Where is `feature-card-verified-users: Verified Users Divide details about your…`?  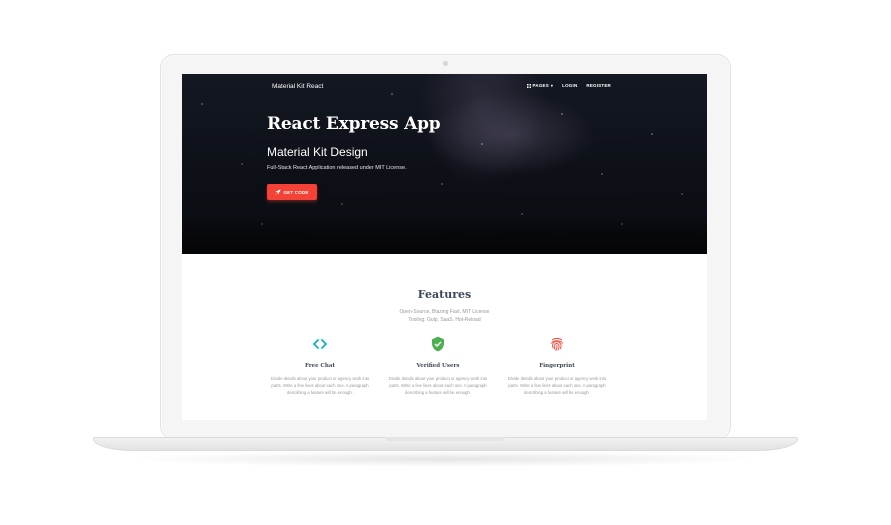 feature-card-verified-users: Verified Users Divide details about your… is located at coordinates (438, 366).